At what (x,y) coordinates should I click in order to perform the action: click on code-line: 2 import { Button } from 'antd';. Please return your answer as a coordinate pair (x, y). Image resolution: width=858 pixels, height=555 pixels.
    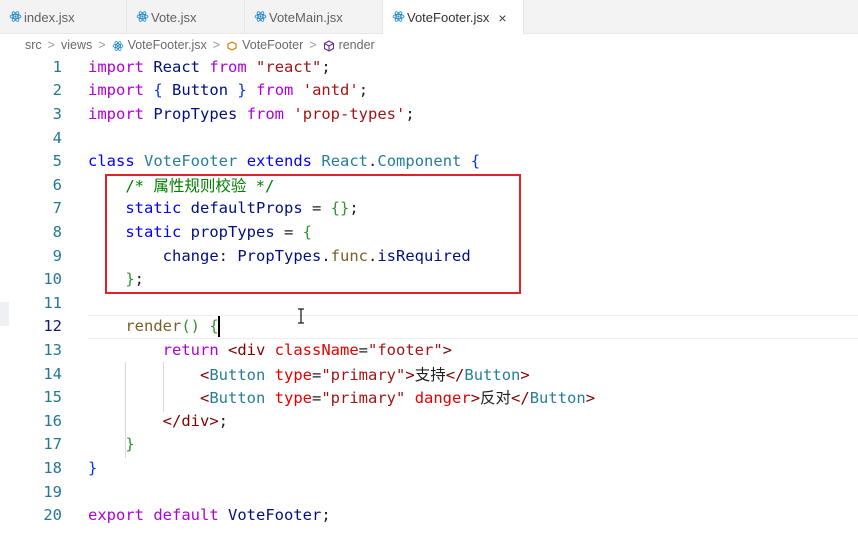
    Looking at the image, I should click on (429, 91).